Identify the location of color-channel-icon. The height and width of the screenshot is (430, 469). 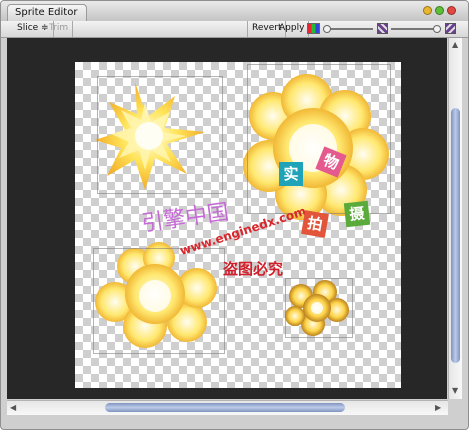
(313, 28).